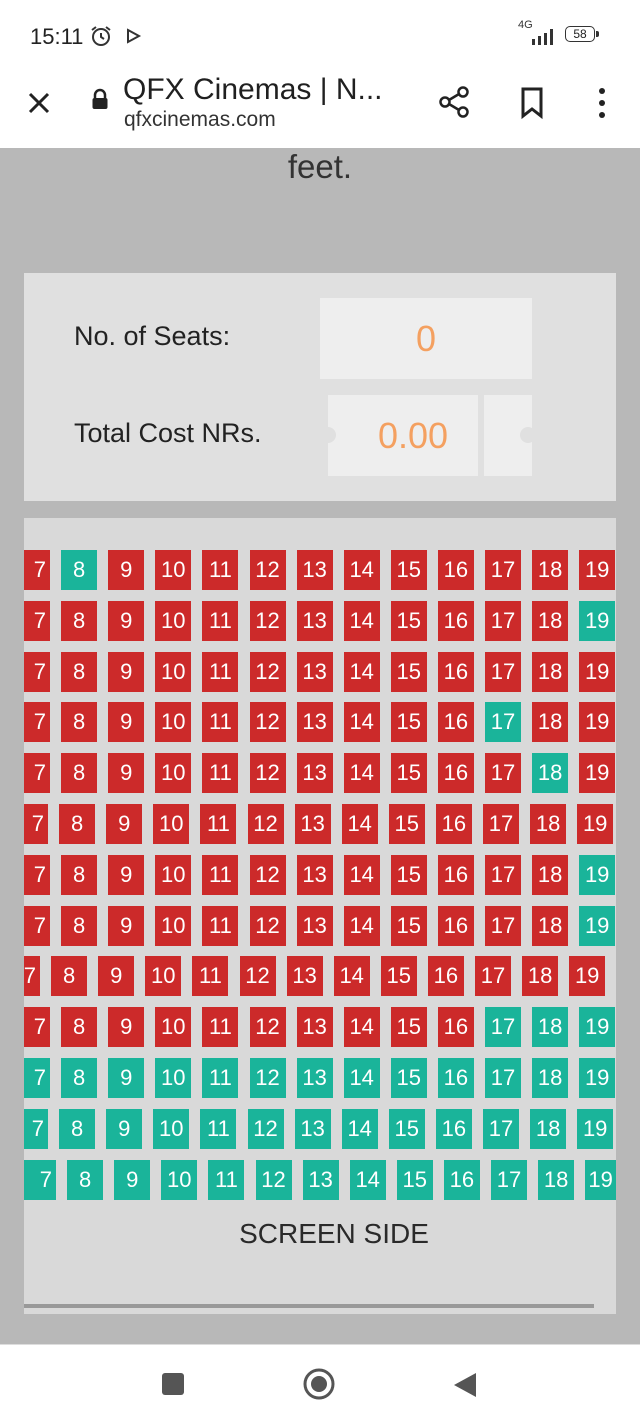 The width and height of the screenshot is (640, 1423). What do you see at coordinates (79, 671) in the screenshot?
I see `seat-8-booked: 8` at bounding box center [79, 671].